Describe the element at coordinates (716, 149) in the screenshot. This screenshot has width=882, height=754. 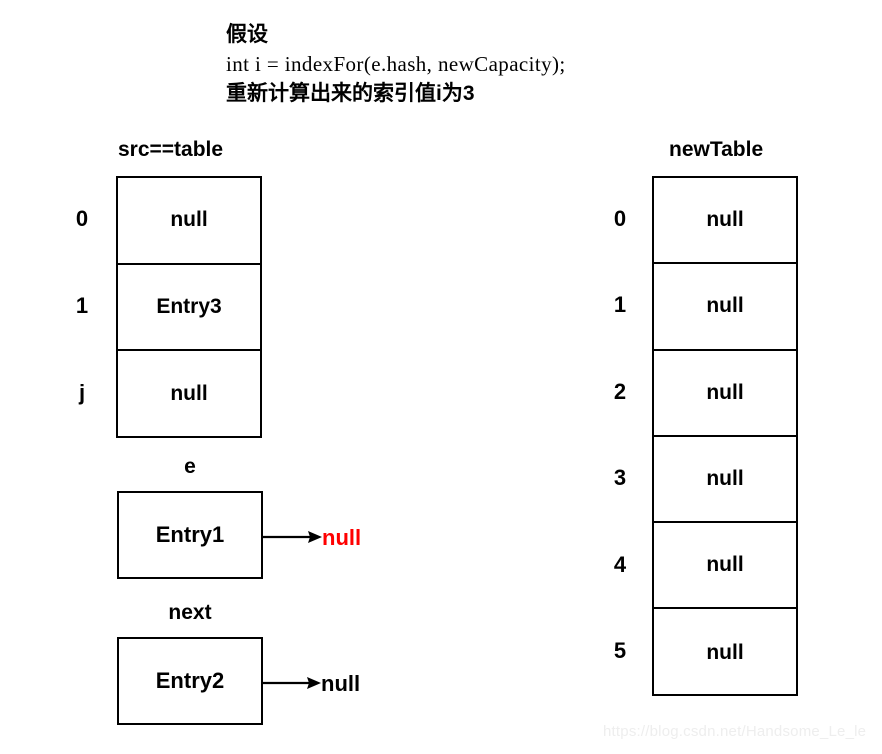
I see `new-table-title: newTable` at that location.